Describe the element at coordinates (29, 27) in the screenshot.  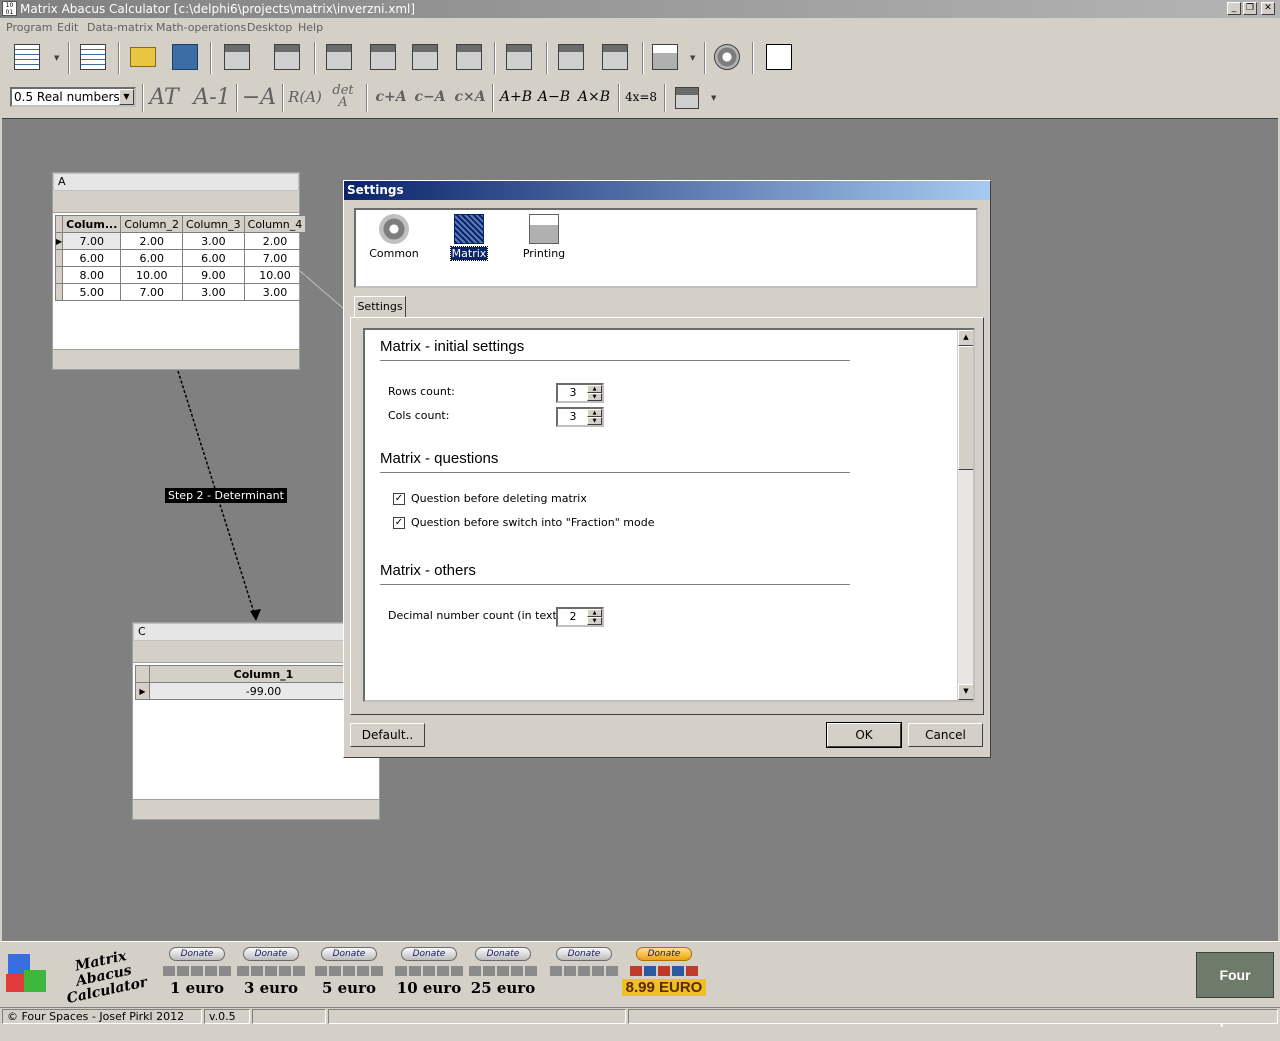
I see `menu-program: Program` at that location.